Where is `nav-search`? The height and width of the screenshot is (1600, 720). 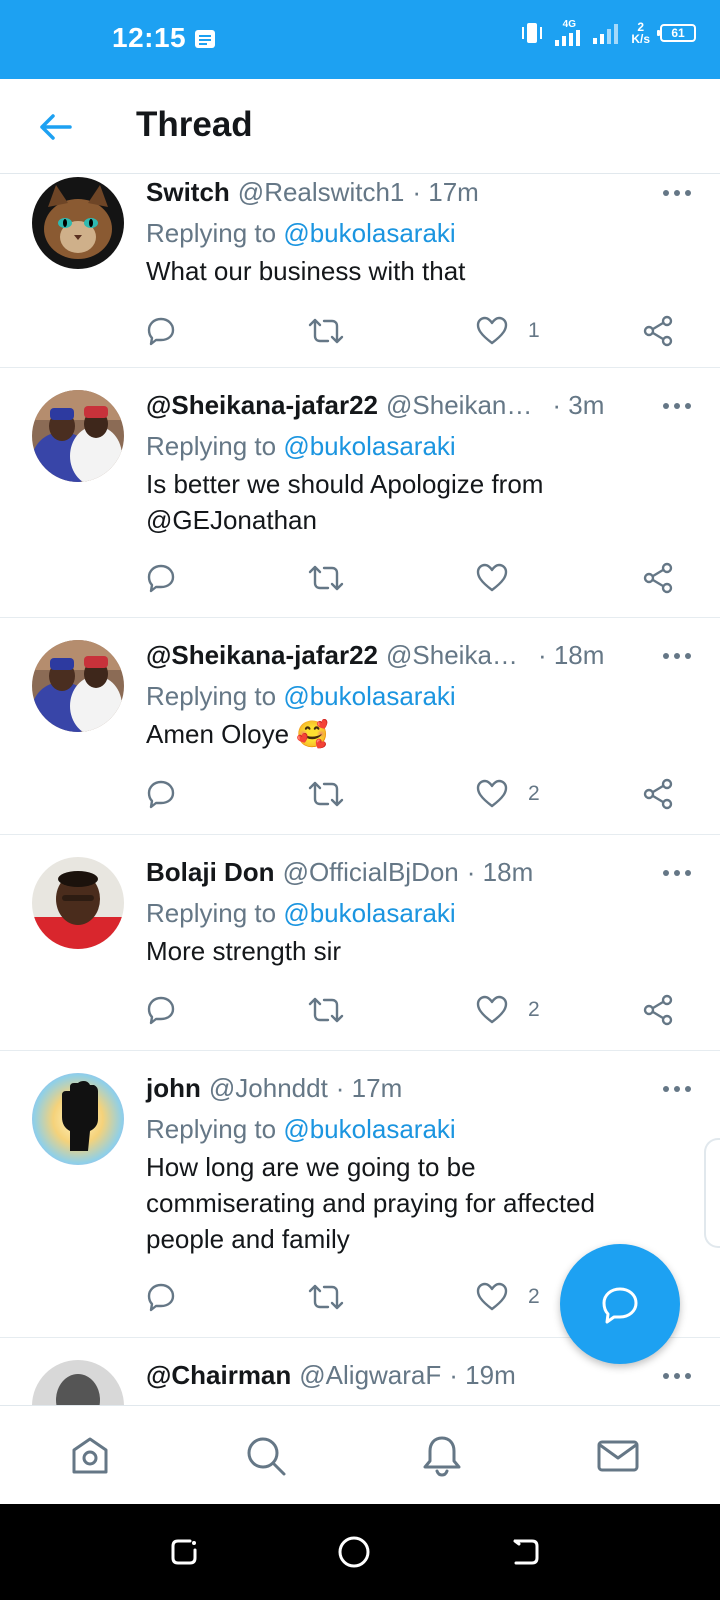
nav-search is located at coordinates (266, 1456).